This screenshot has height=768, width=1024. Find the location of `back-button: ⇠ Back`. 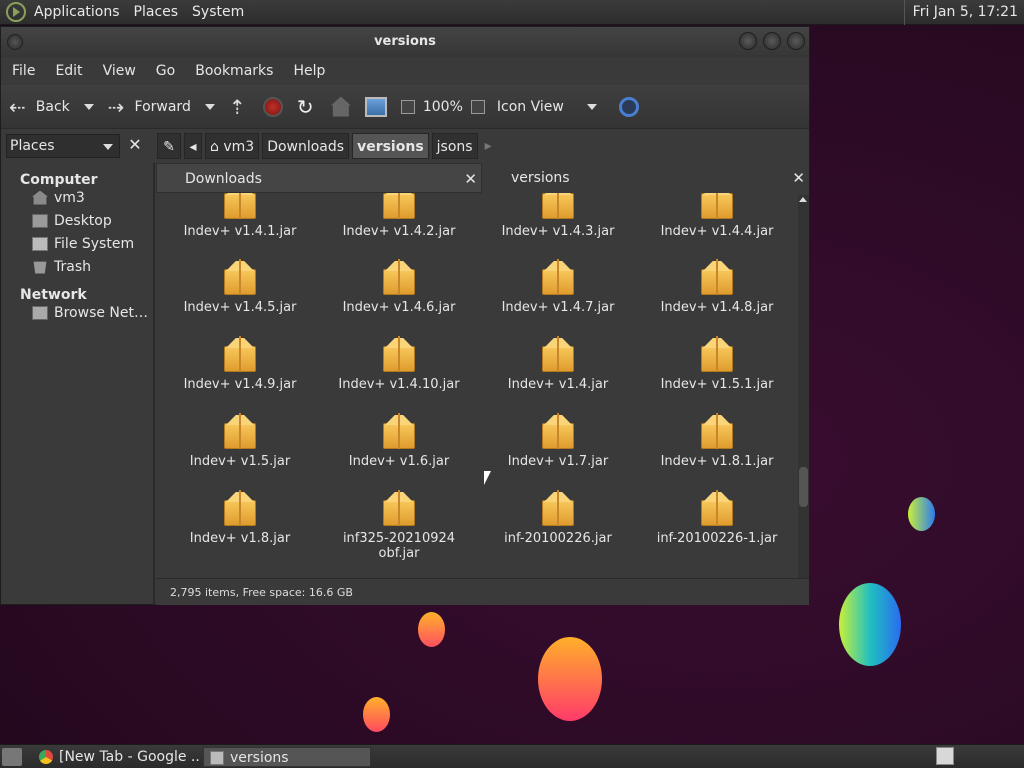

back-button: ⇠ Back is located at coordinates (39, 107).